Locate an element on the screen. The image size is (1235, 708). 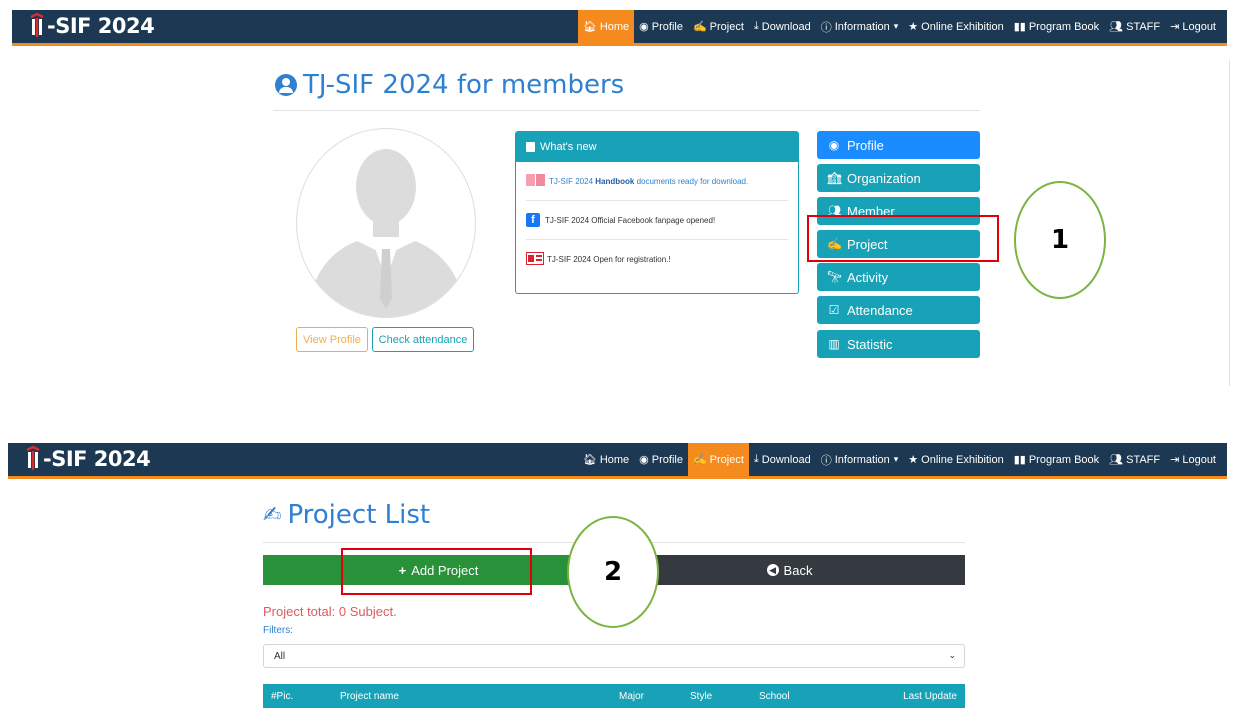
filter-select: All ⌄ is located at coordinates (614, 656).